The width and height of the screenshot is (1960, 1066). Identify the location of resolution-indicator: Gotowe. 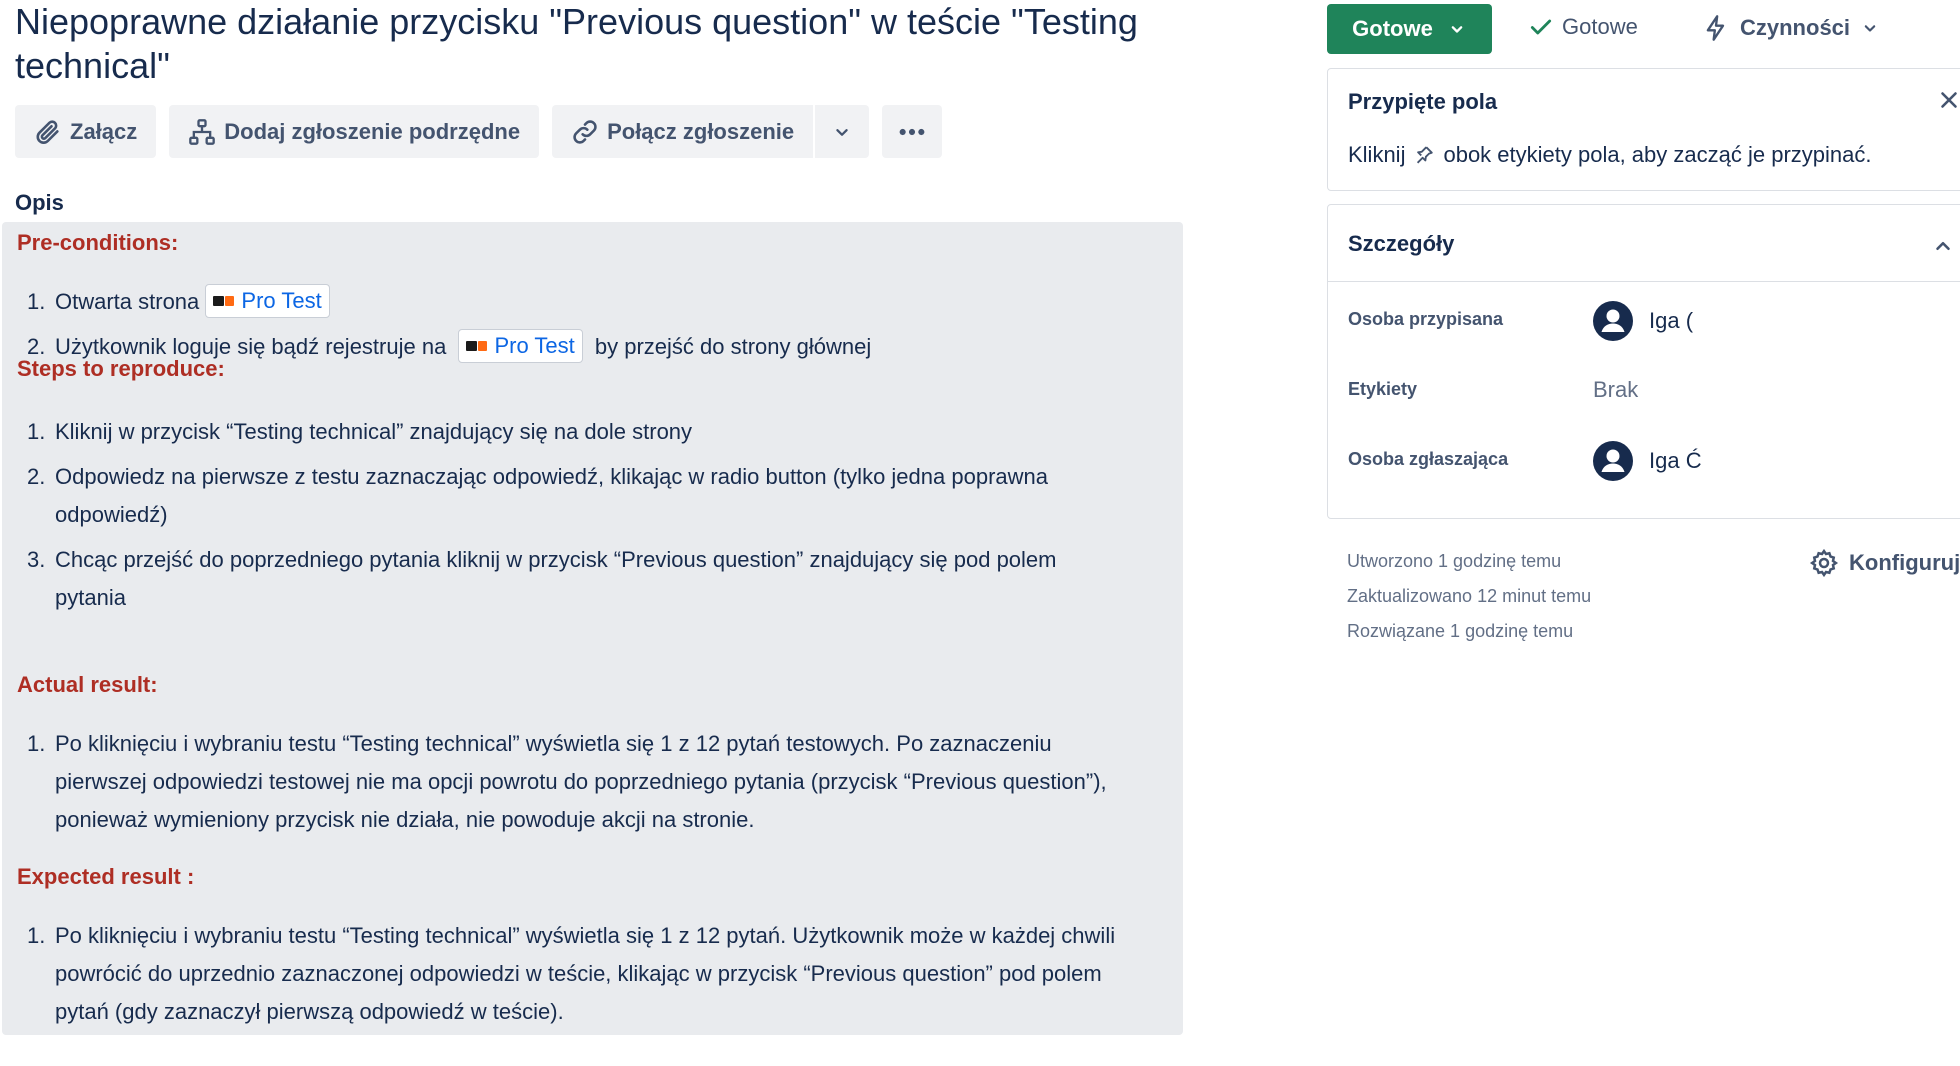
(1583, 27).